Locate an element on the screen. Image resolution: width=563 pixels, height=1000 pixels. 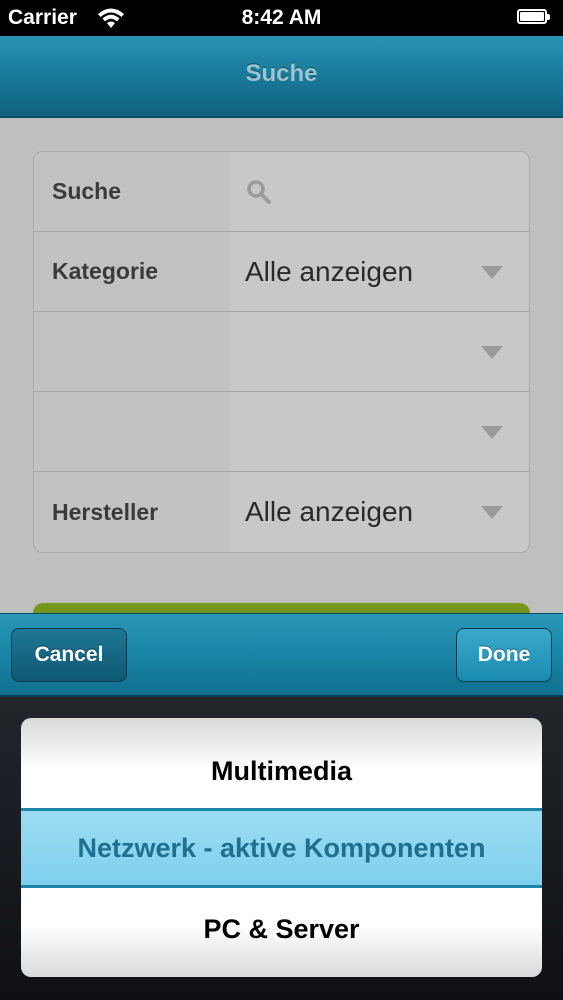
battery-fill is located at coordinates (532, 16).